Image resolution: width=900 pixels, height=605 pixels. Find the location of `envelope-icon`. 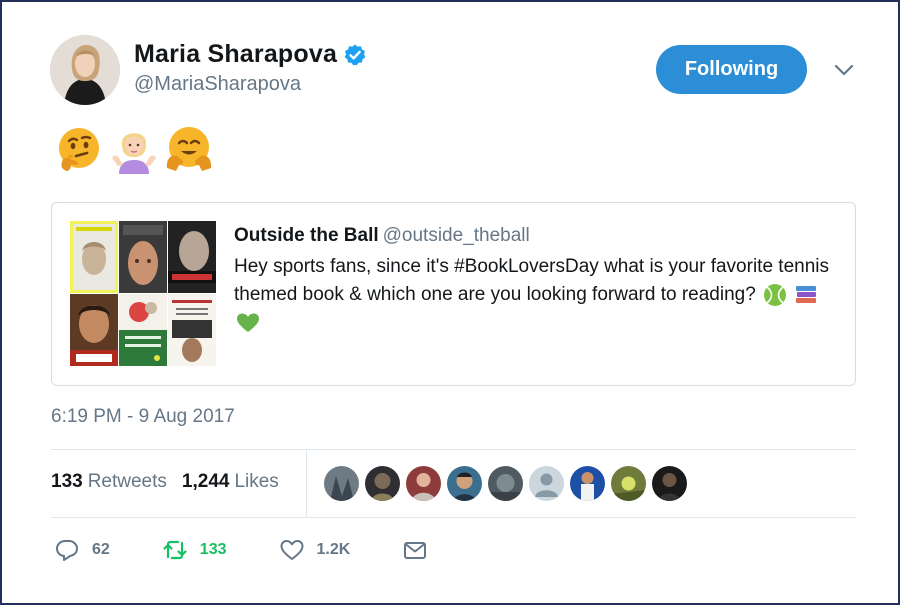

envelope-icon is located at coordinates (415, 550).